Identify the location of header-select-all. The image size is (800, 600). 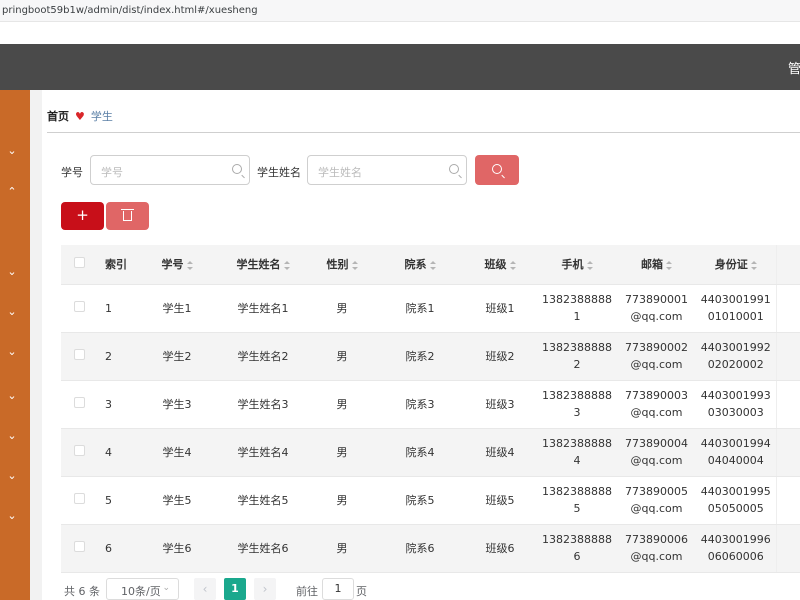
(79, 265).